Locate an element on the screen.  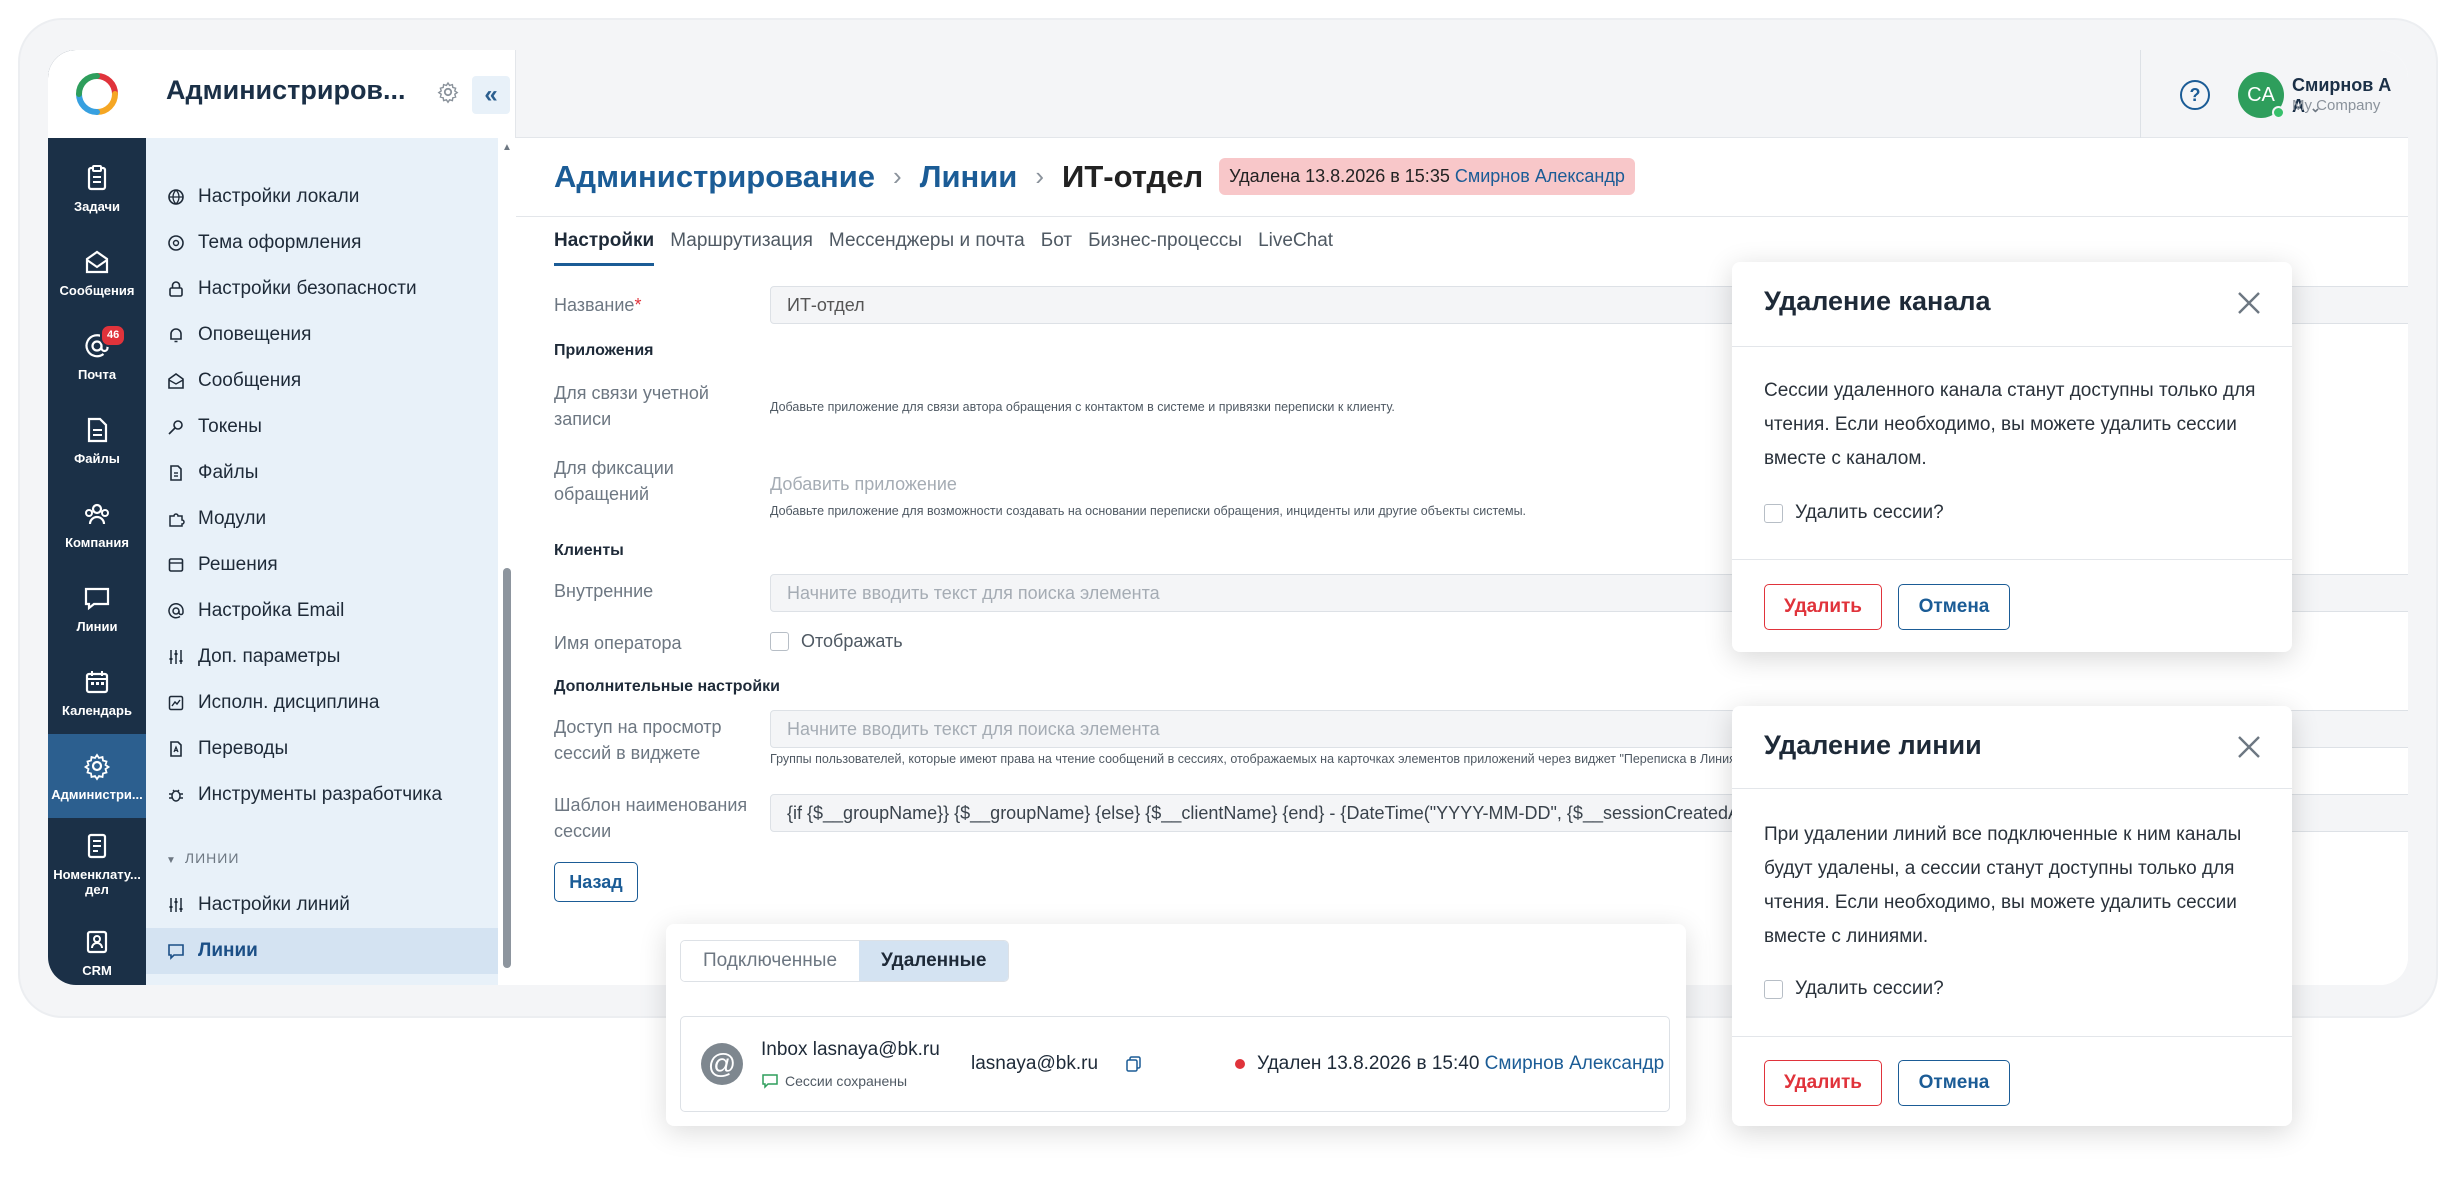
operator-name-label: Имя оператора is located at coordinates (618, 643).